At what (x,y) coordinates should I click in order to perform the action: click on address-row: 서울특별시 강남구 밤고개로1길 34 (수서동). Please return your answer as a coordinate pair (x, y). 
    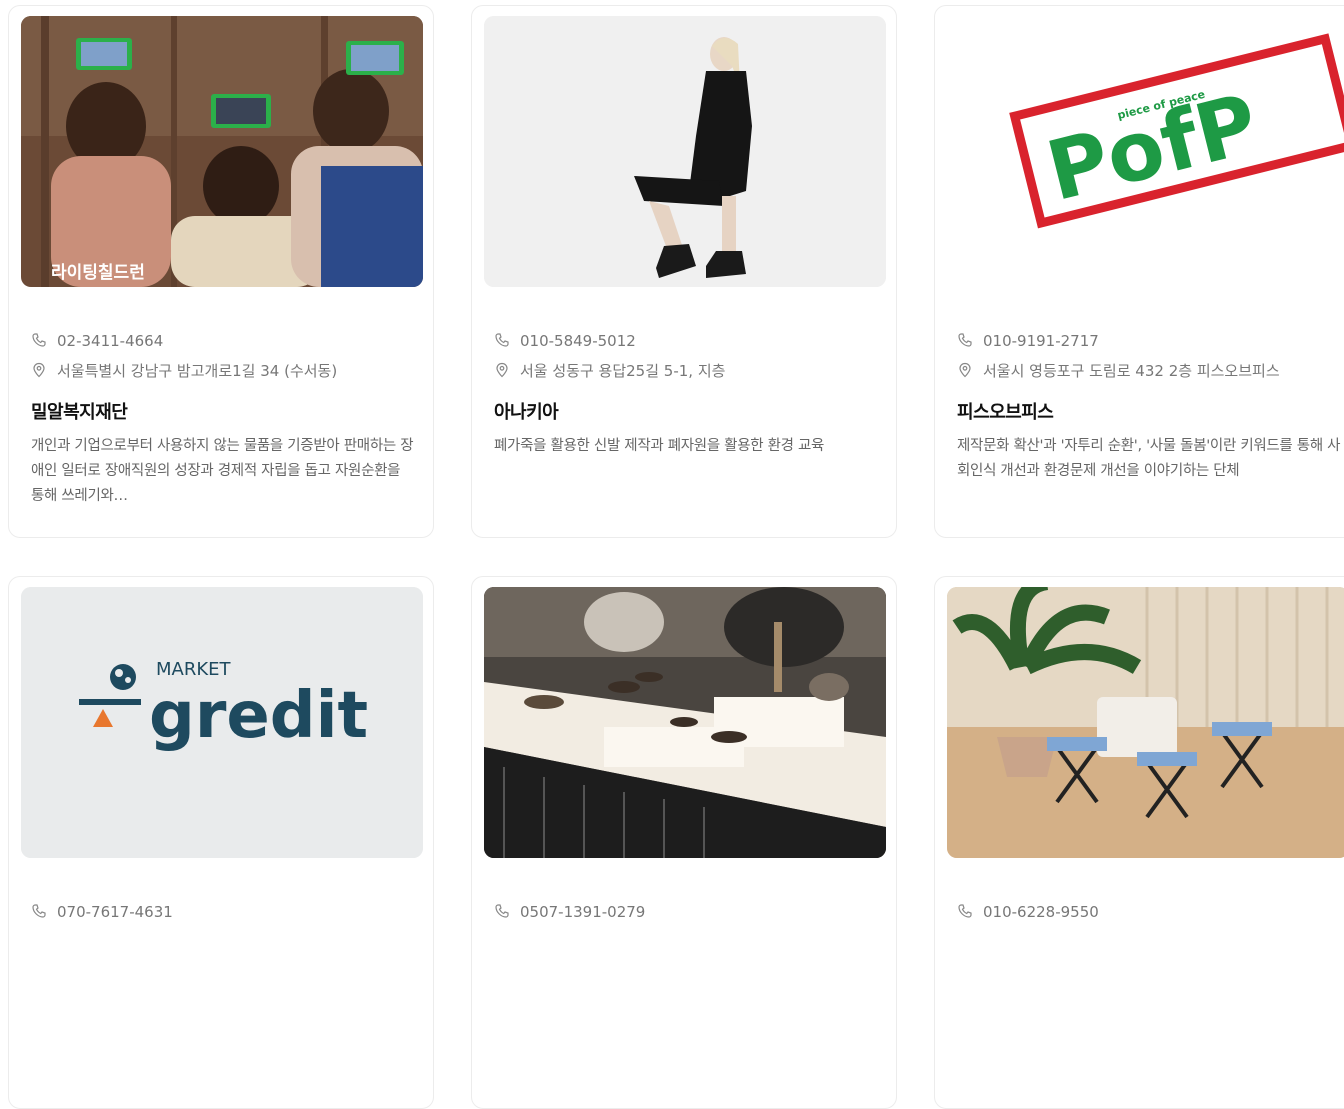
    Looking at the image, I should click on (223, 371).